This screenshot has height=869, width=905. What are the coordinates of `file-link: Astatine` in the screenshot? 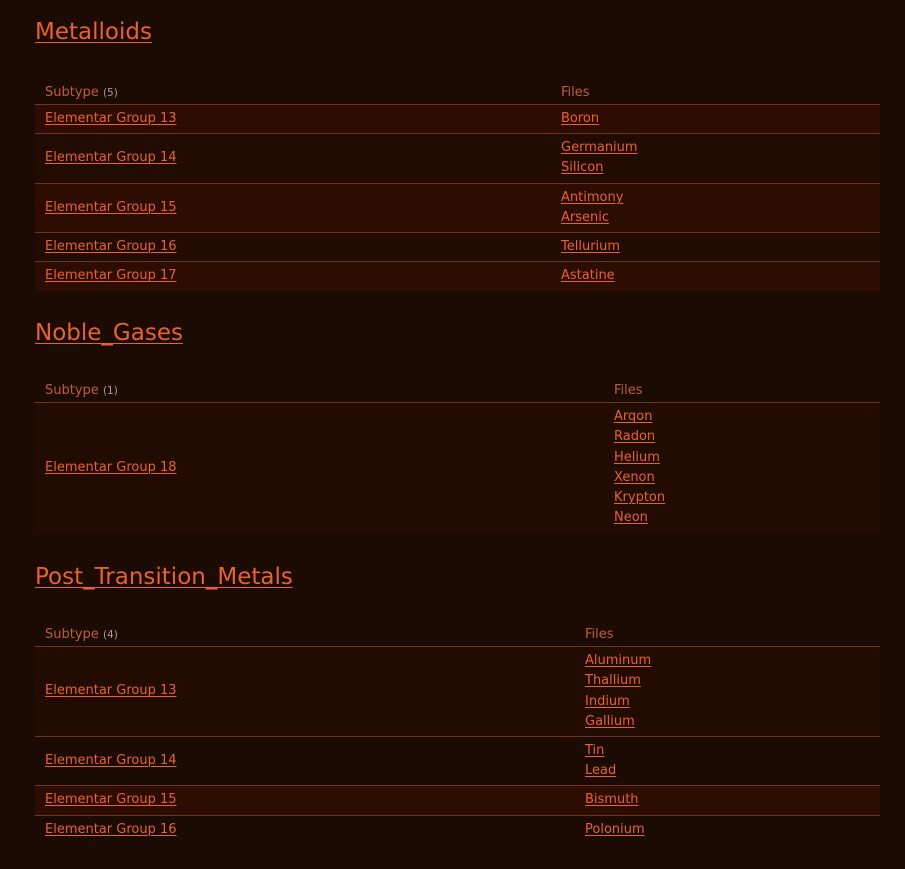 It's located at (588, 276).